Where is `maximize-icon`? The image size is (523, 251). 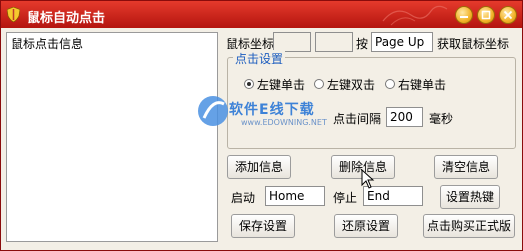
maximize-icon is located at coordinates (486, 15).